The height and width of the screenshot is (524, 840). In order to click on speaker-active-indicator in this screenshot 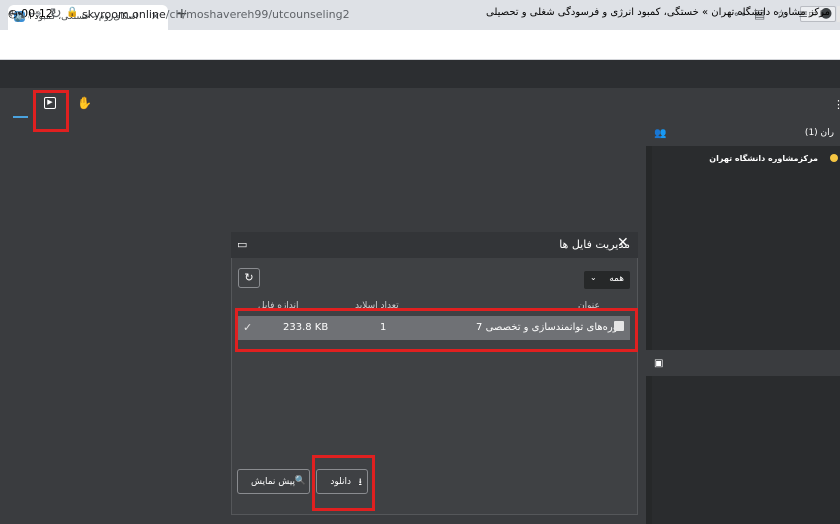, I will do `click(20, 117)`.